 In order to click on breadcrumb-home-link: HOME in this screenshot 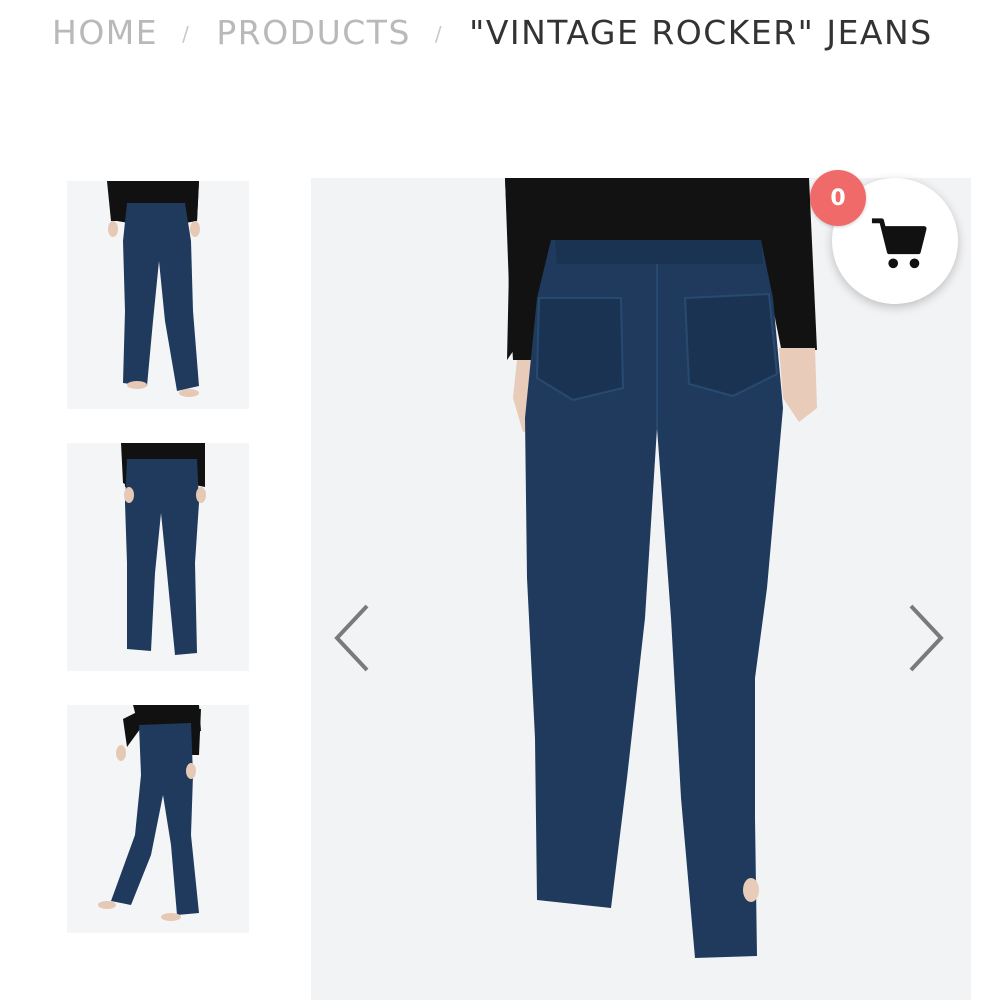, I will do `click(105, 32)`.